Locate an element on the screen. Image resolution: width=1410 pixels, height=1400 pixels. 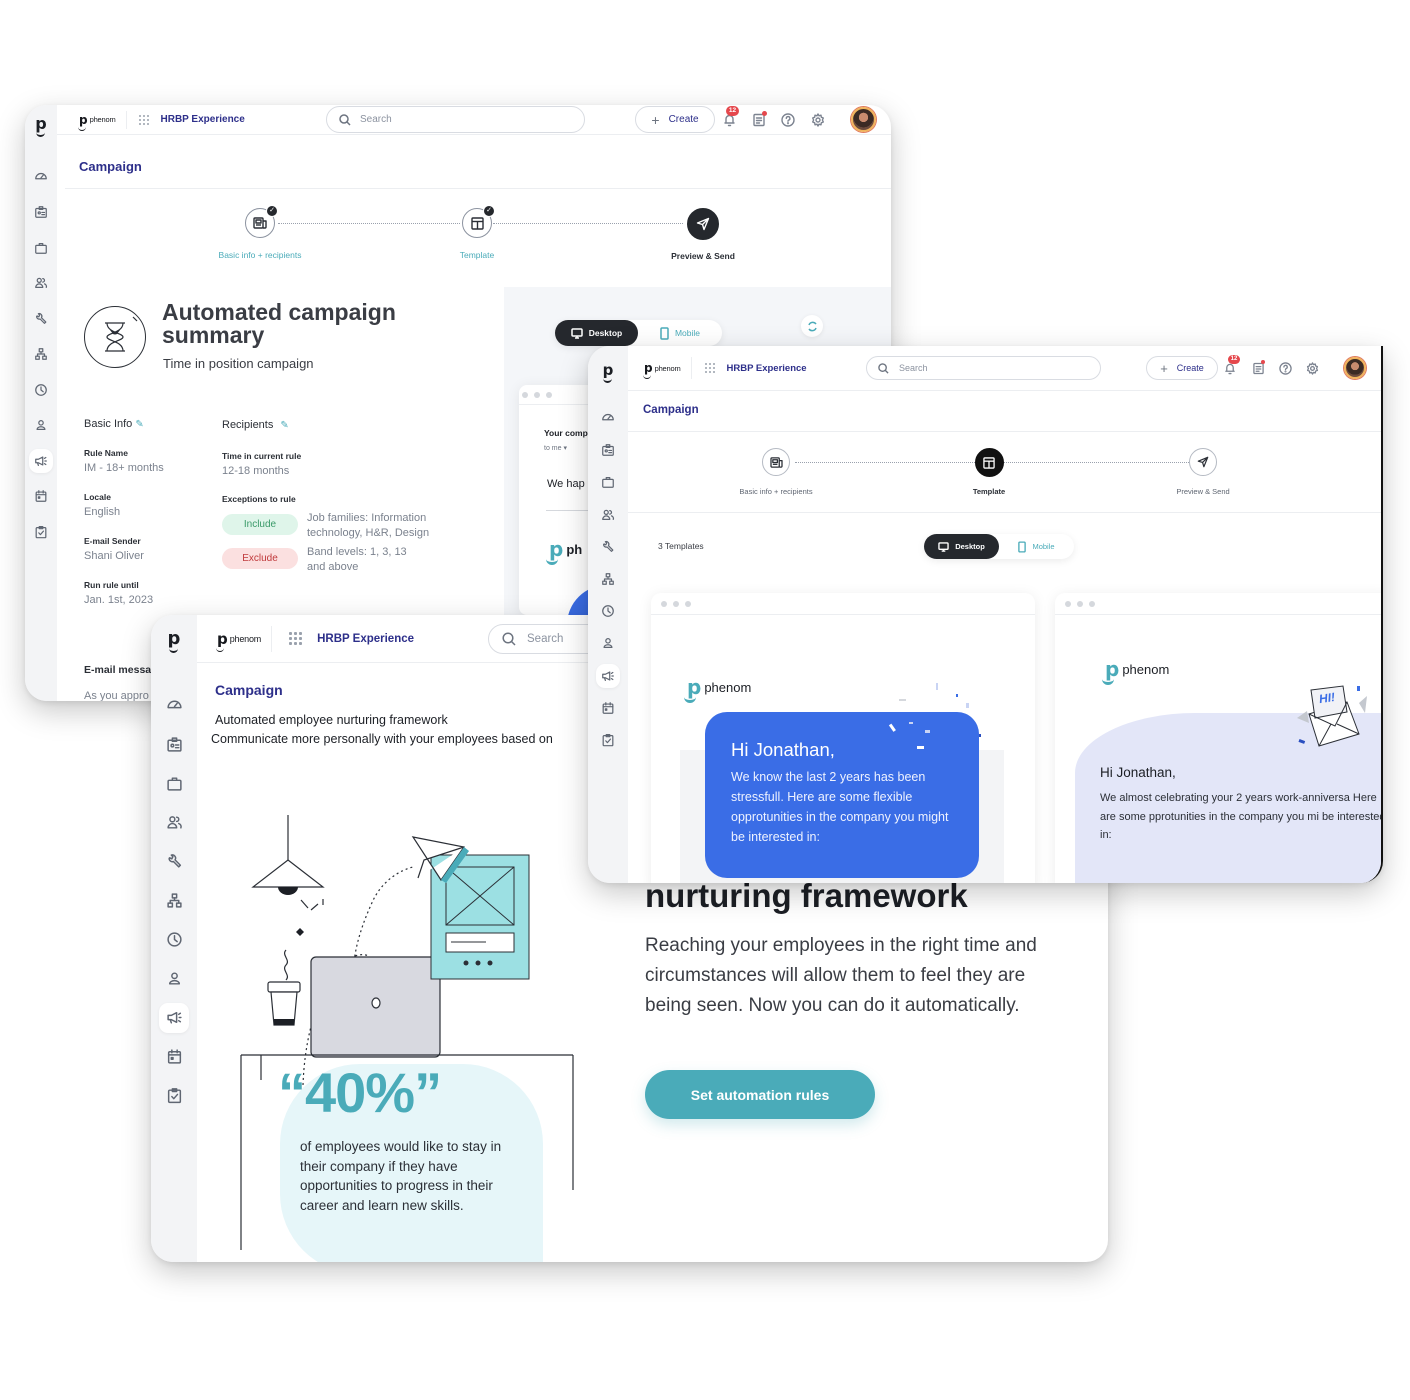
time-in-rule-value: 12-18 months is located at coordinates (256, 471).